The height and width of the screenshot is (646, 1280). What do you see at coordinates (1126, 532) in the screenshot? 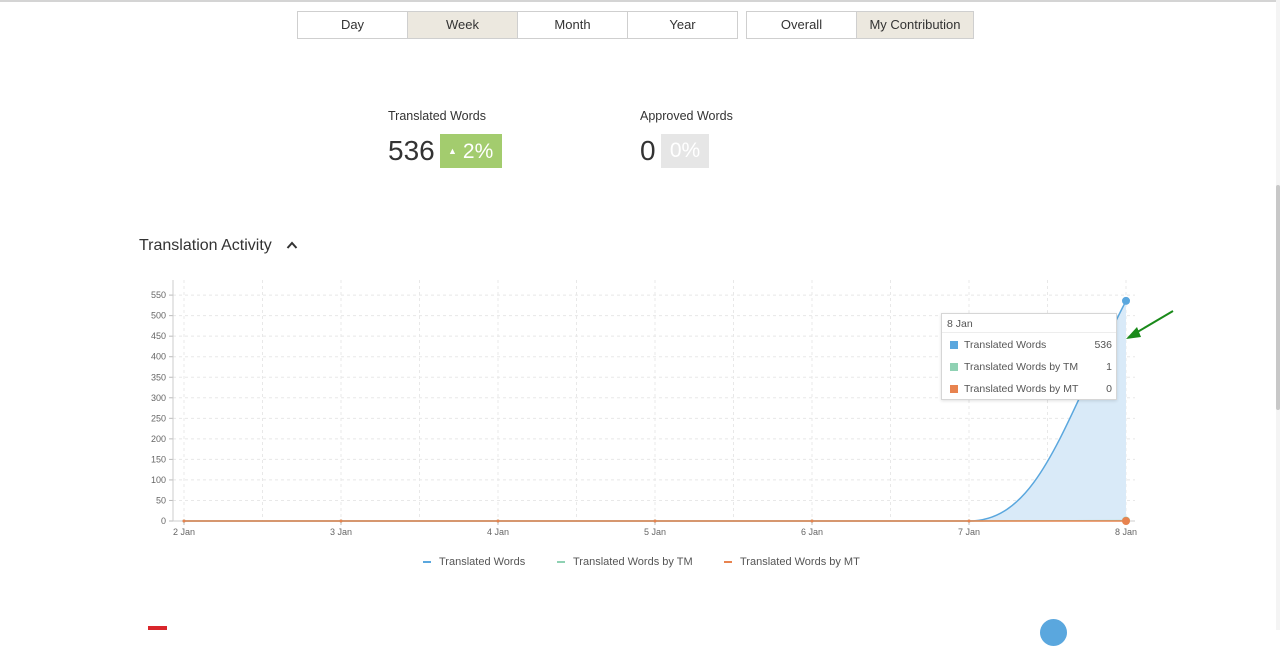
I see `x-tick-label: 8 Jan` at bounding box center [1126, 532].